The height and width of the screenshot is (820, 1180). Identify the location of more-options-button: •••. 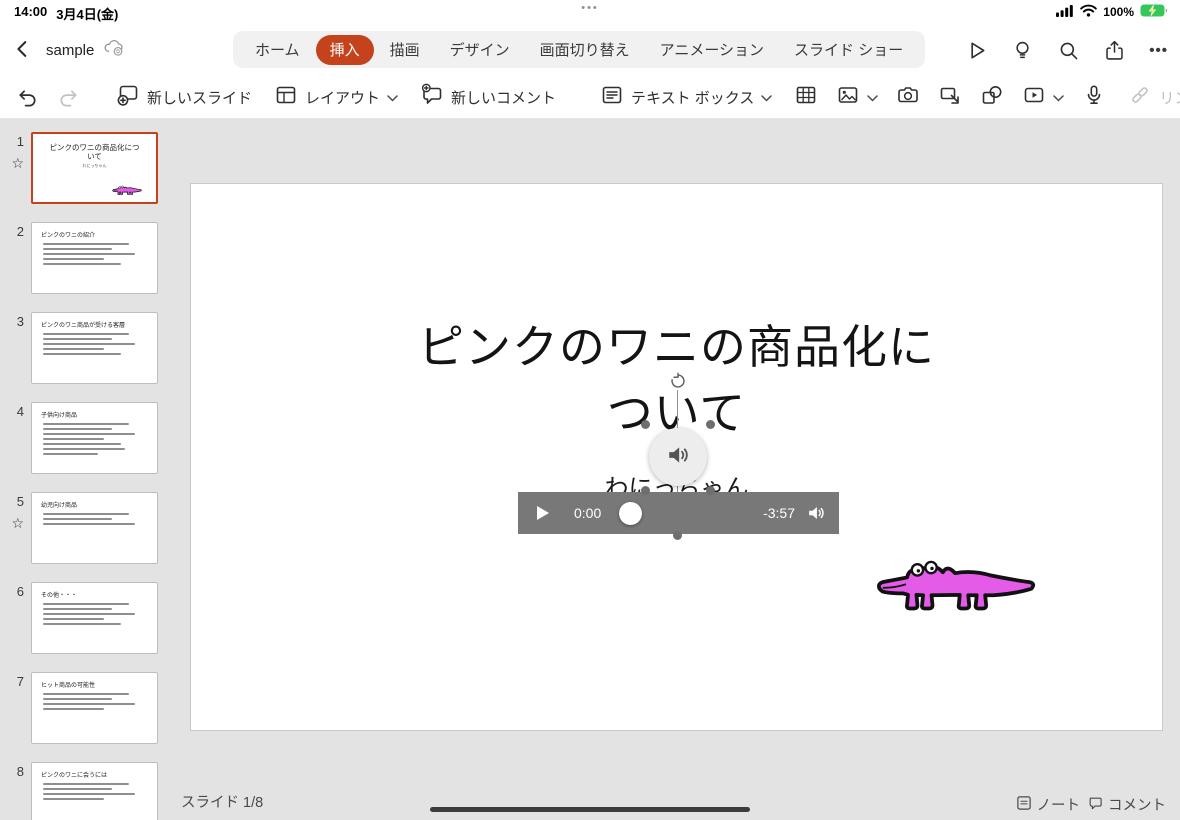
(1158, 50).